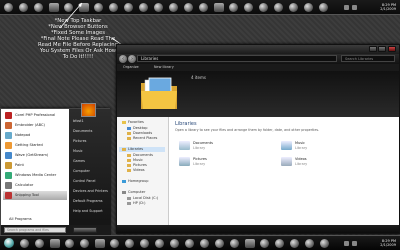  What do you see at coordinates (9, 243) in the screenshot?
I see `start-orb-icon` at bounding box center [9, 243].